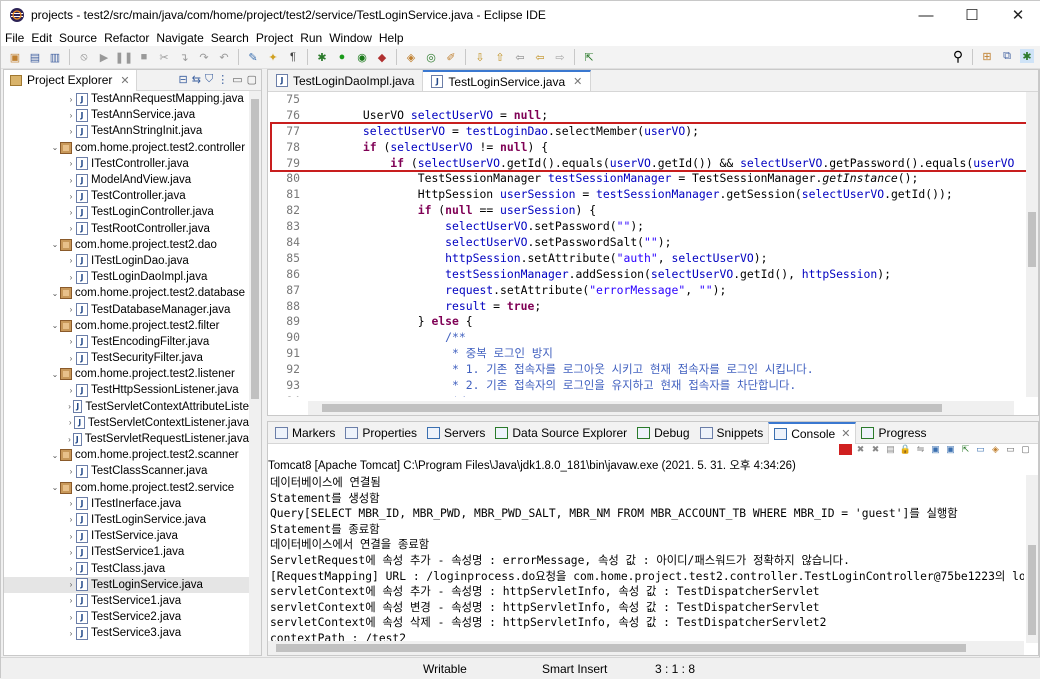  What do you see at coordinates (196, 79) in the screenshot?
I see `link-editor-icon: ⇆` at bounding box center [196, 79].